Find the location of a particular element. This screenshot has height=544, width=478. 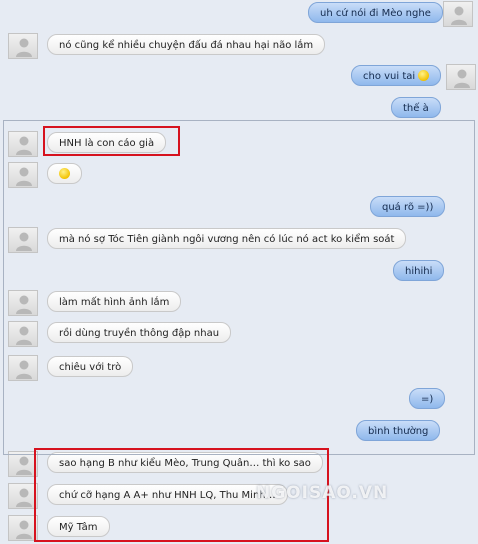

message-text: cho vui tai is located at coordinates (389, 76).